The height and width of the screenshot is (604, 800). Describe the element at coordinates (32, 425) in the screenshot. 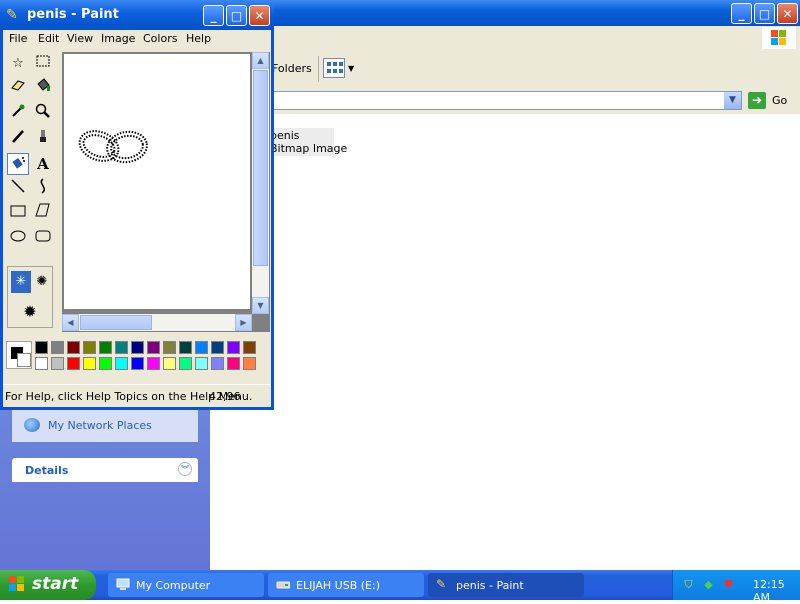

I see `network-places-icon` at that location.